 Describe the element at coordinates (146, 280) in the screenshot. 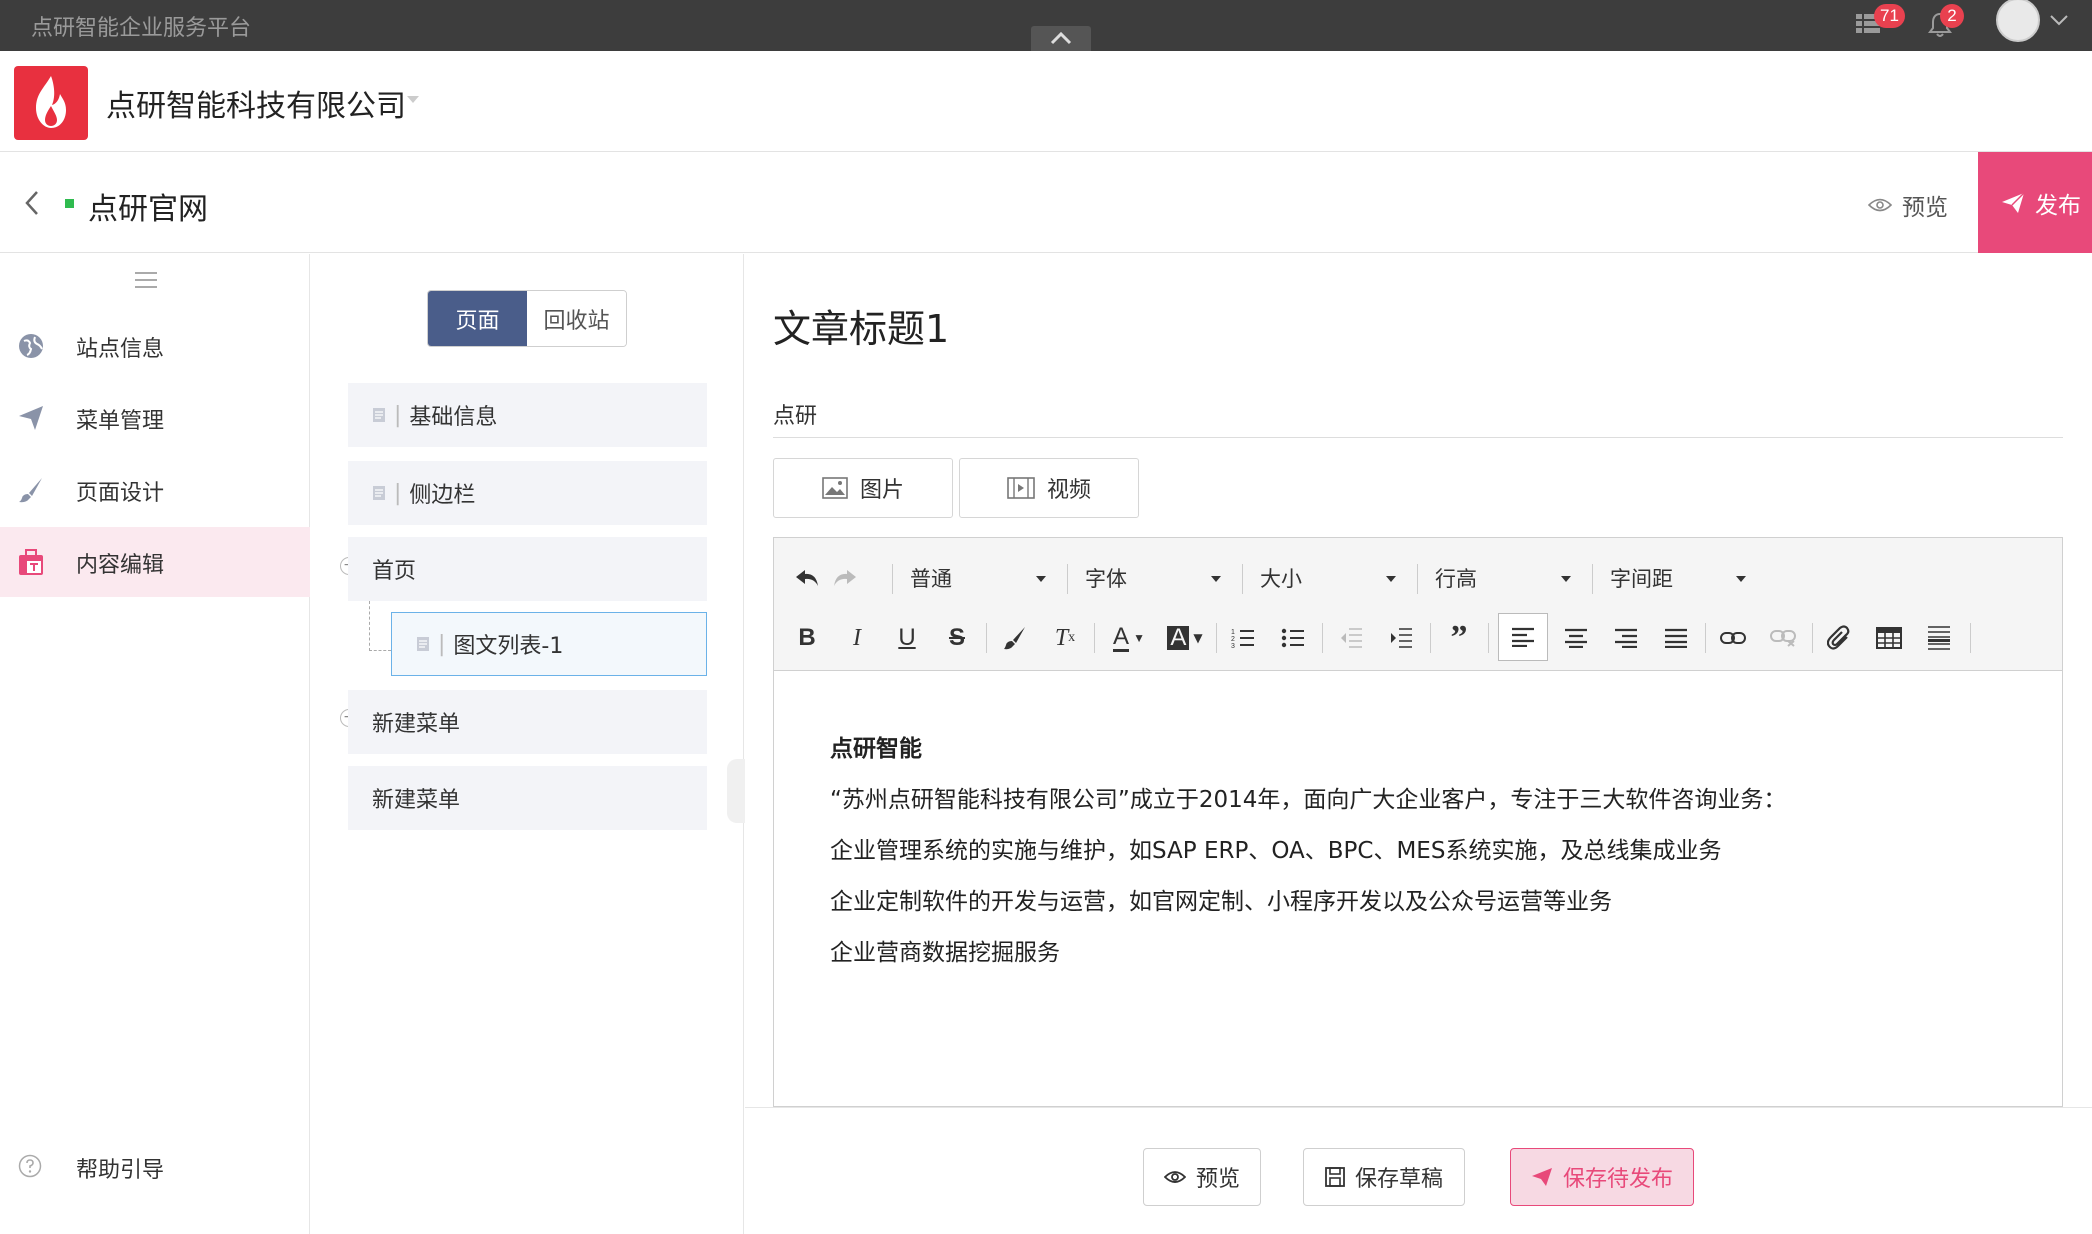

I see `hamburger-icon` at that location.